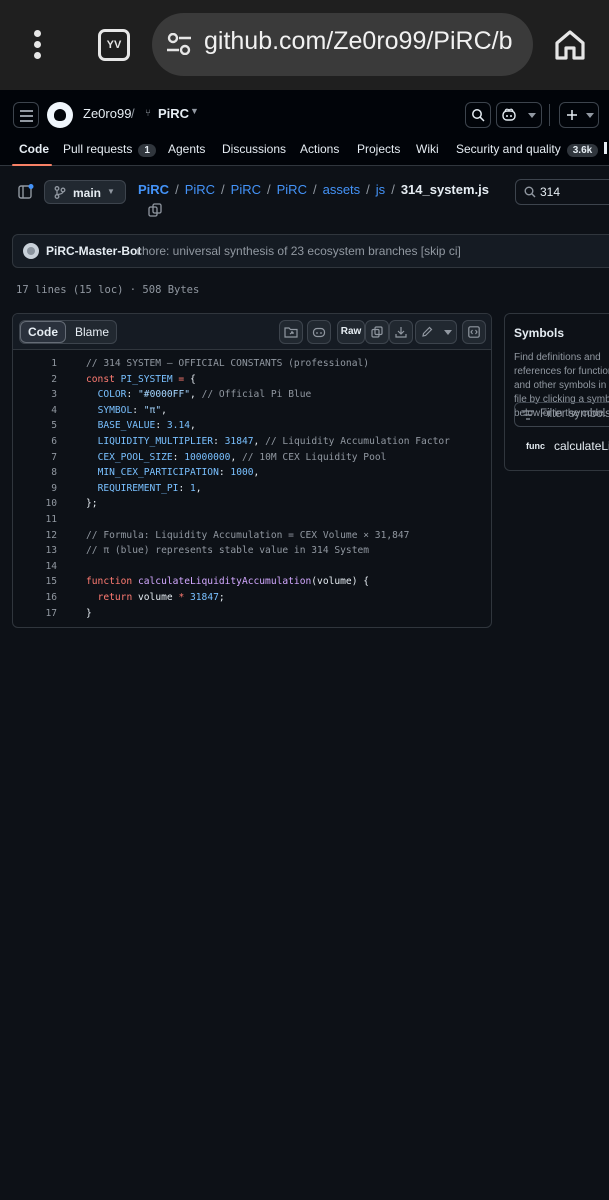 The height and width of the screenshot is (1200, 609). I want to click on address-bar: github.com/Ze0ro99/PiRC/b, so click(342, 44).